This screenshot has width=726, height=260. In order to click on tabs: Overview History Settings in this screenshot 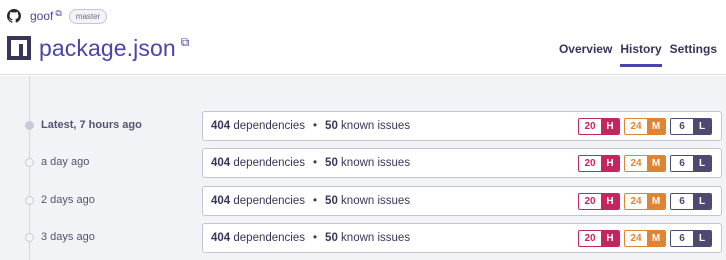, I will do `click(638, 54)`.